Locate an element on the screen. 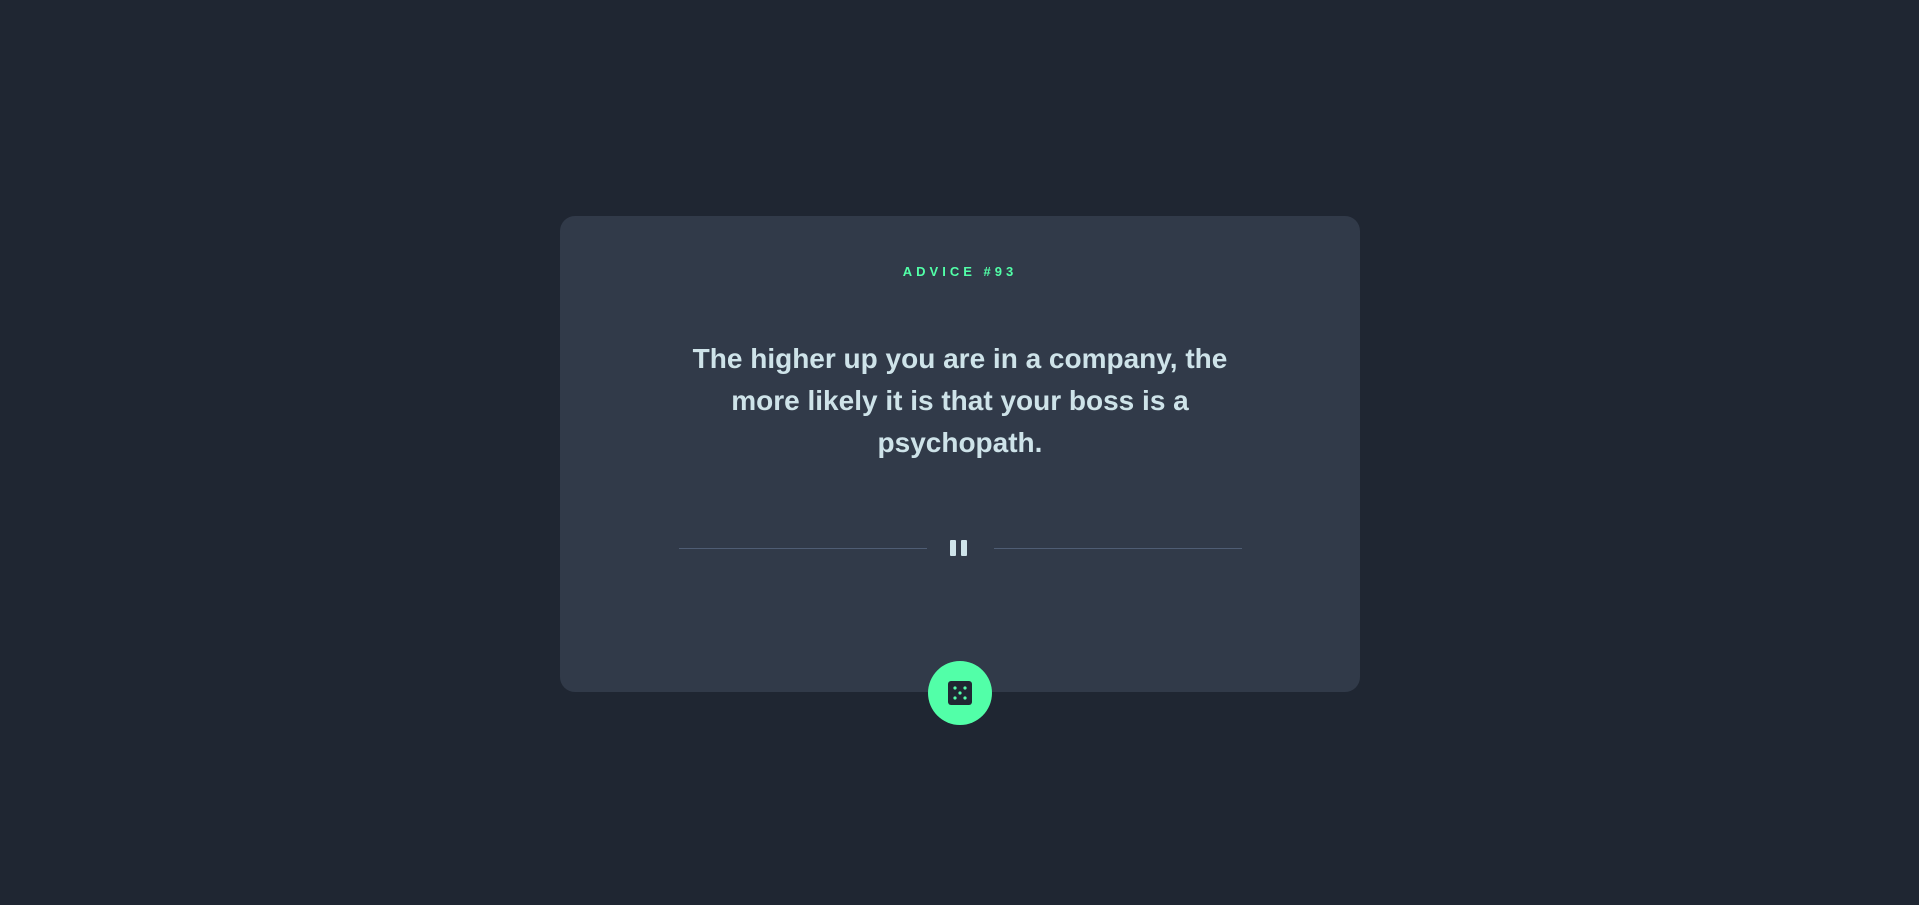  advice-number-label: ADVICE #93 is located at coordinates (960, 271).